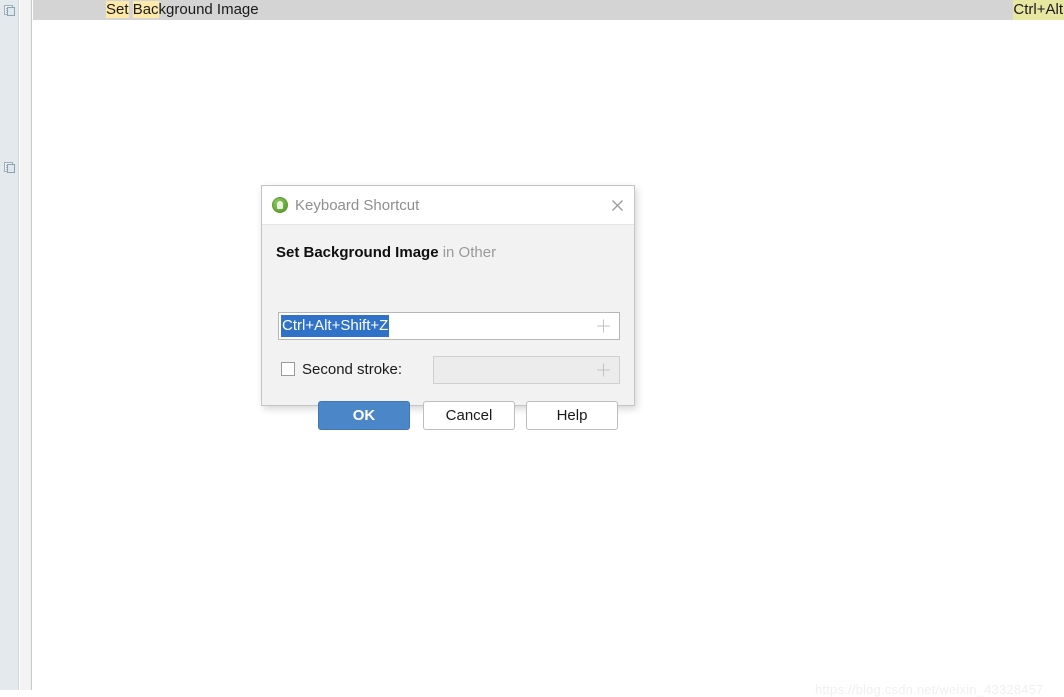 The height and width of the screenshot is (697, 1064). Describe the element at coordinates (1038, 10) in the screenshot. I see `assigned-shortcut-badge: Ctrl+Alt` at that location.